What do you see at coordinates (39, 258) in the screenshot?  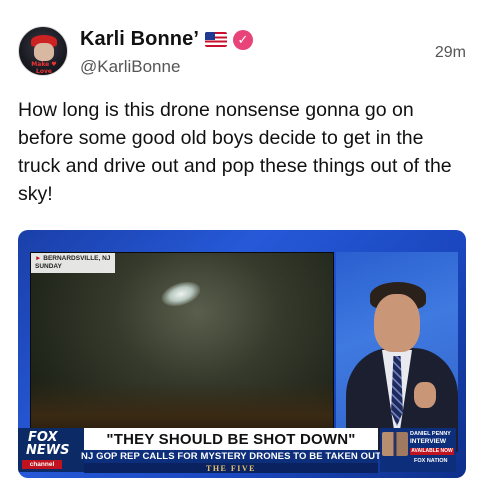 I see `play-arrow-icon: ►` at bounding box center [39, 258].